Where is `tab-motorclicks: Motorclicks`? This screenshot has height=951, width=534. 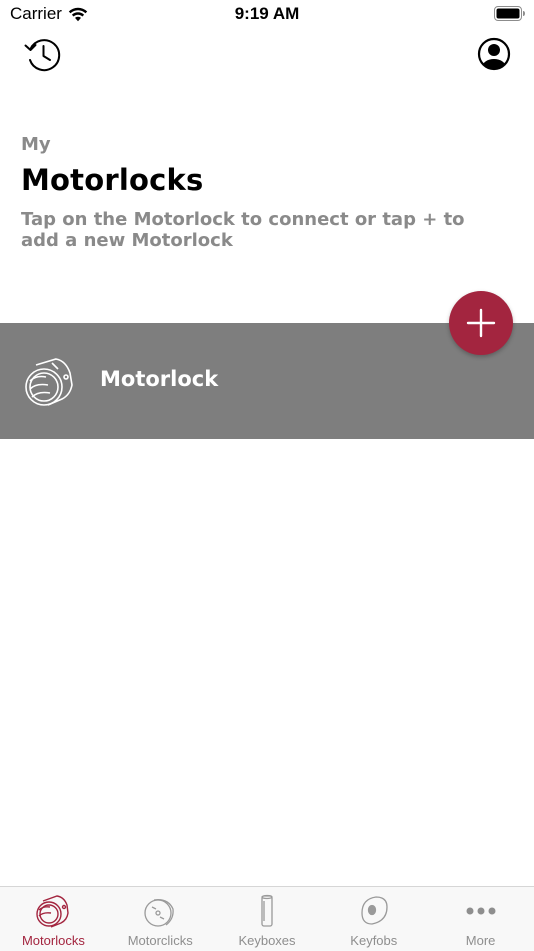
tab-motorclicks: Motorclicks is located at coordinates (160, 919).